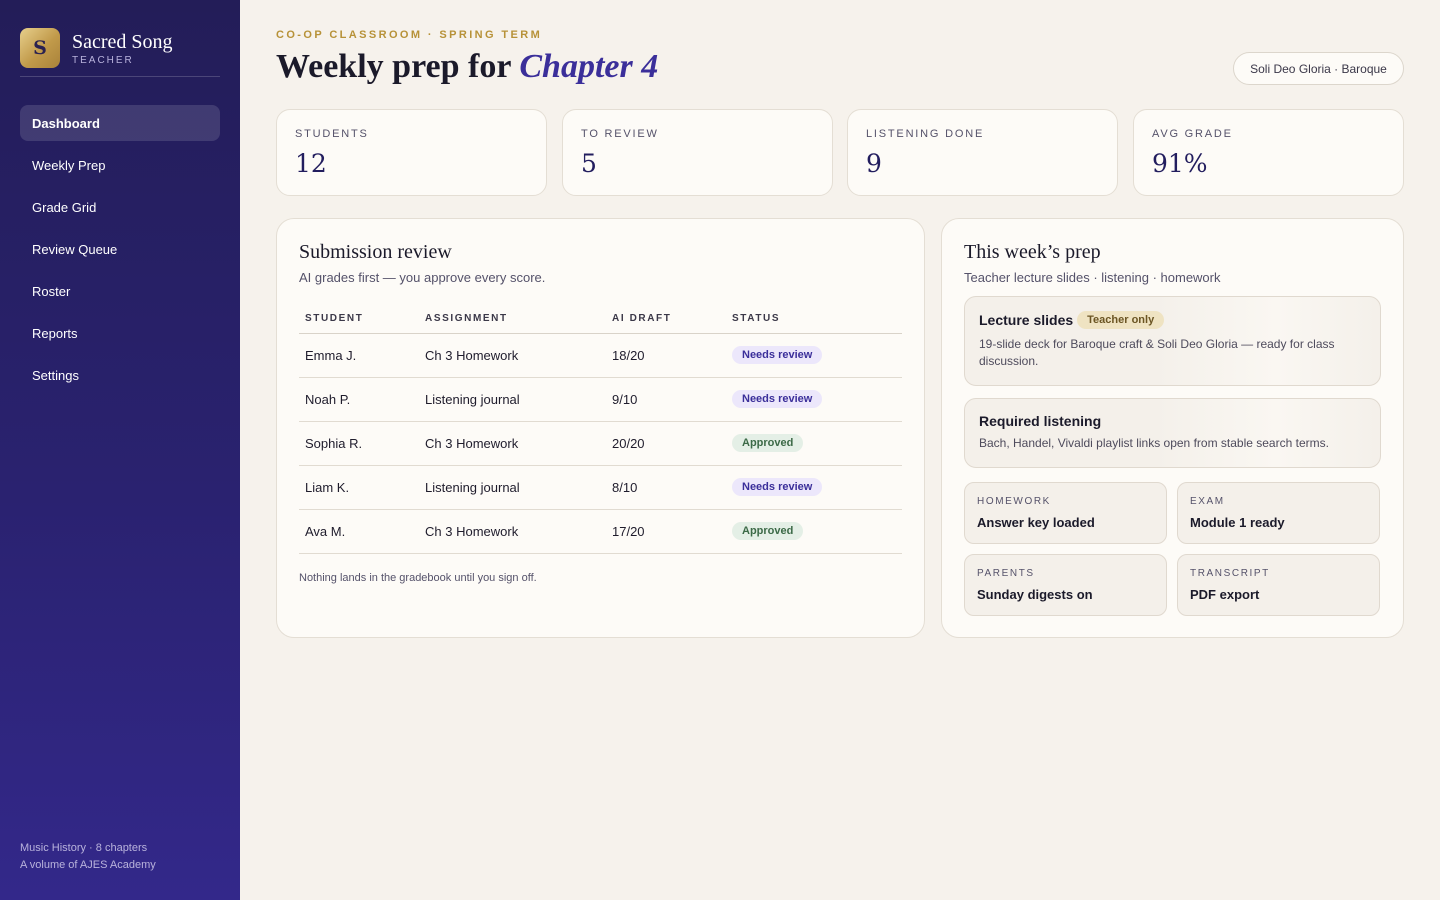  I want to click on tile-label: PARENTS, so click(1006, 573).